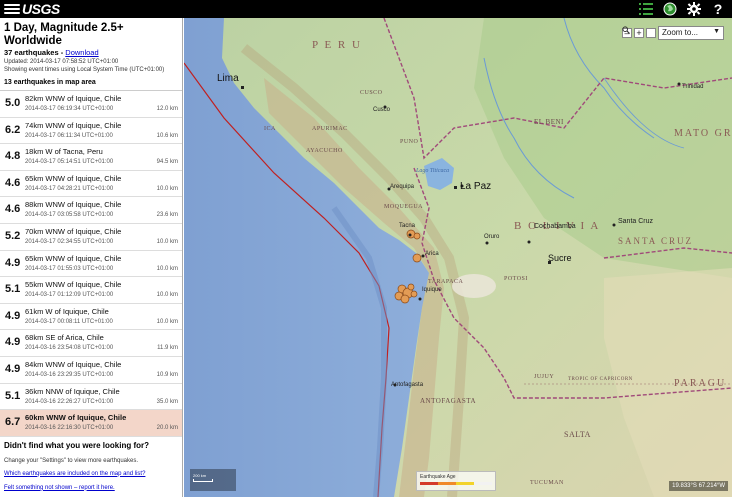 This screenshot has width=732, height=497. I want to click on count-text: 37 earthquakes -, so click(35, 52).